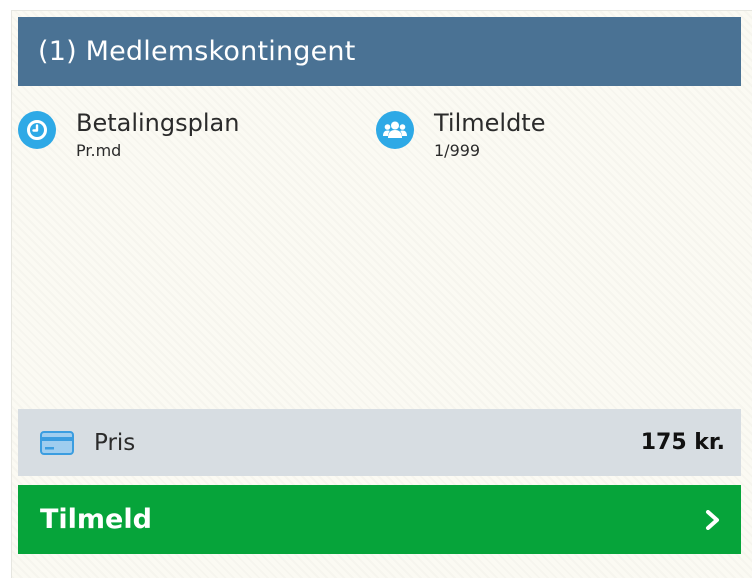 The height and width of the screenshot is (578, 752). I want to click on card-title: (1) Medlemskontingent, so click(197, 51).